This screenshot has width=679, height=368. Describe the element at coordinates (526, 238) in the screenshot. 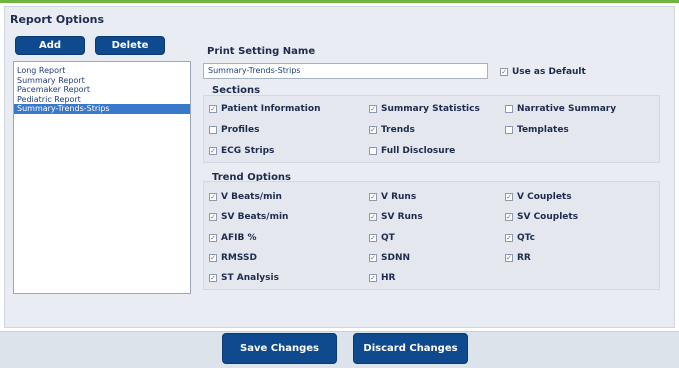

I see `trend-label: QTc` at that location.